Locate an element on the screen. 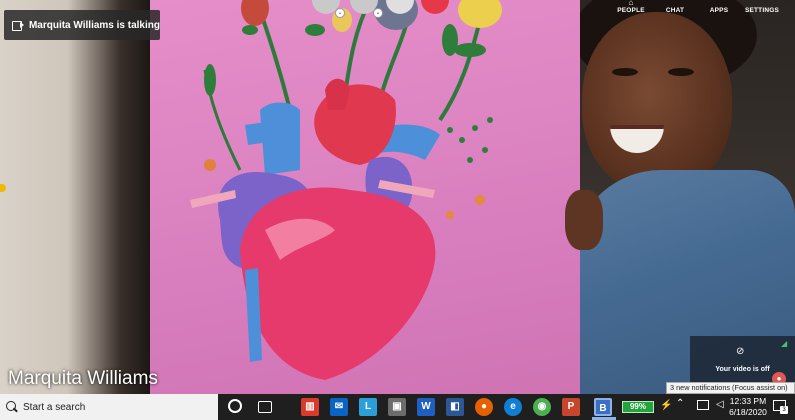 This screenshot has width=795, height=420. person-eye-left is located at coordinates (625, 72).